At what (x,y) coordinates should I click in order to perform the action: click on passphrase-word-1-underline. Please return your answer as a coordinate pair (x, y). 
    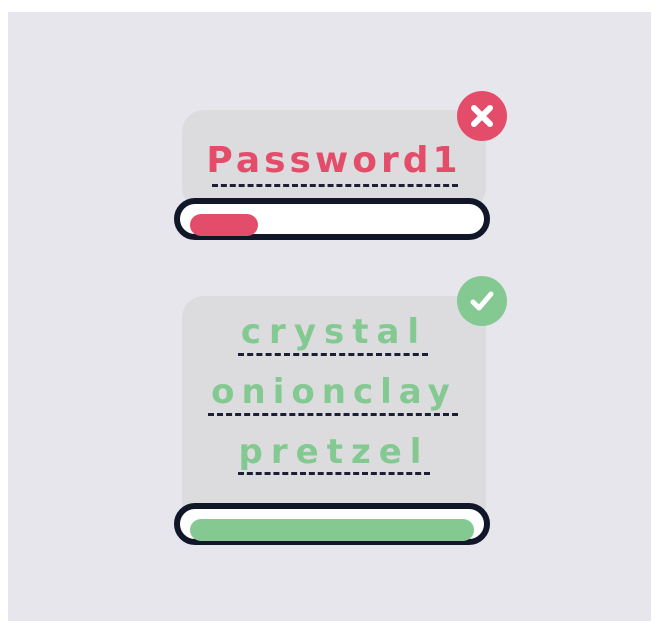
    Looking at the image, I should click on (333, 354).